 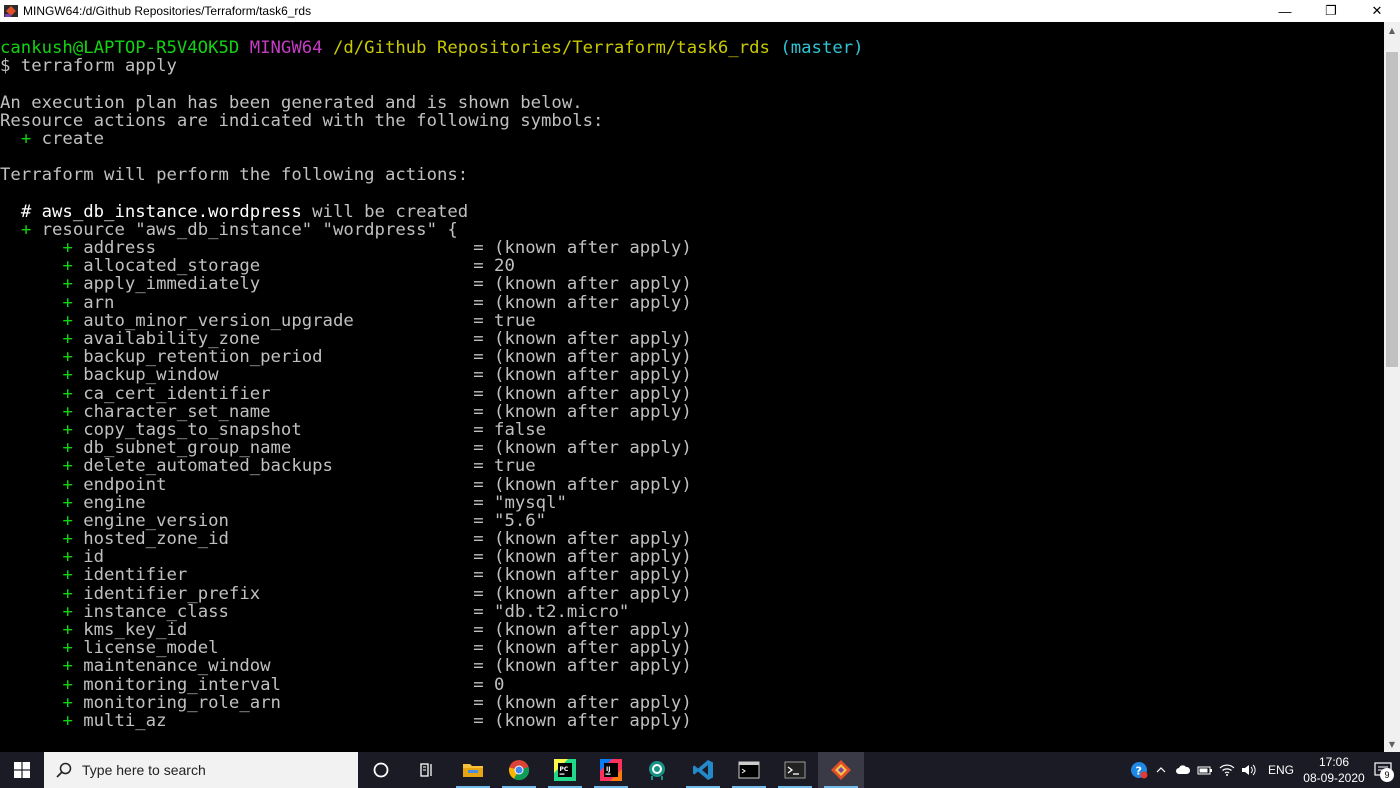 I want to click on chevron-up-icon, so click(x=1161, y=770).